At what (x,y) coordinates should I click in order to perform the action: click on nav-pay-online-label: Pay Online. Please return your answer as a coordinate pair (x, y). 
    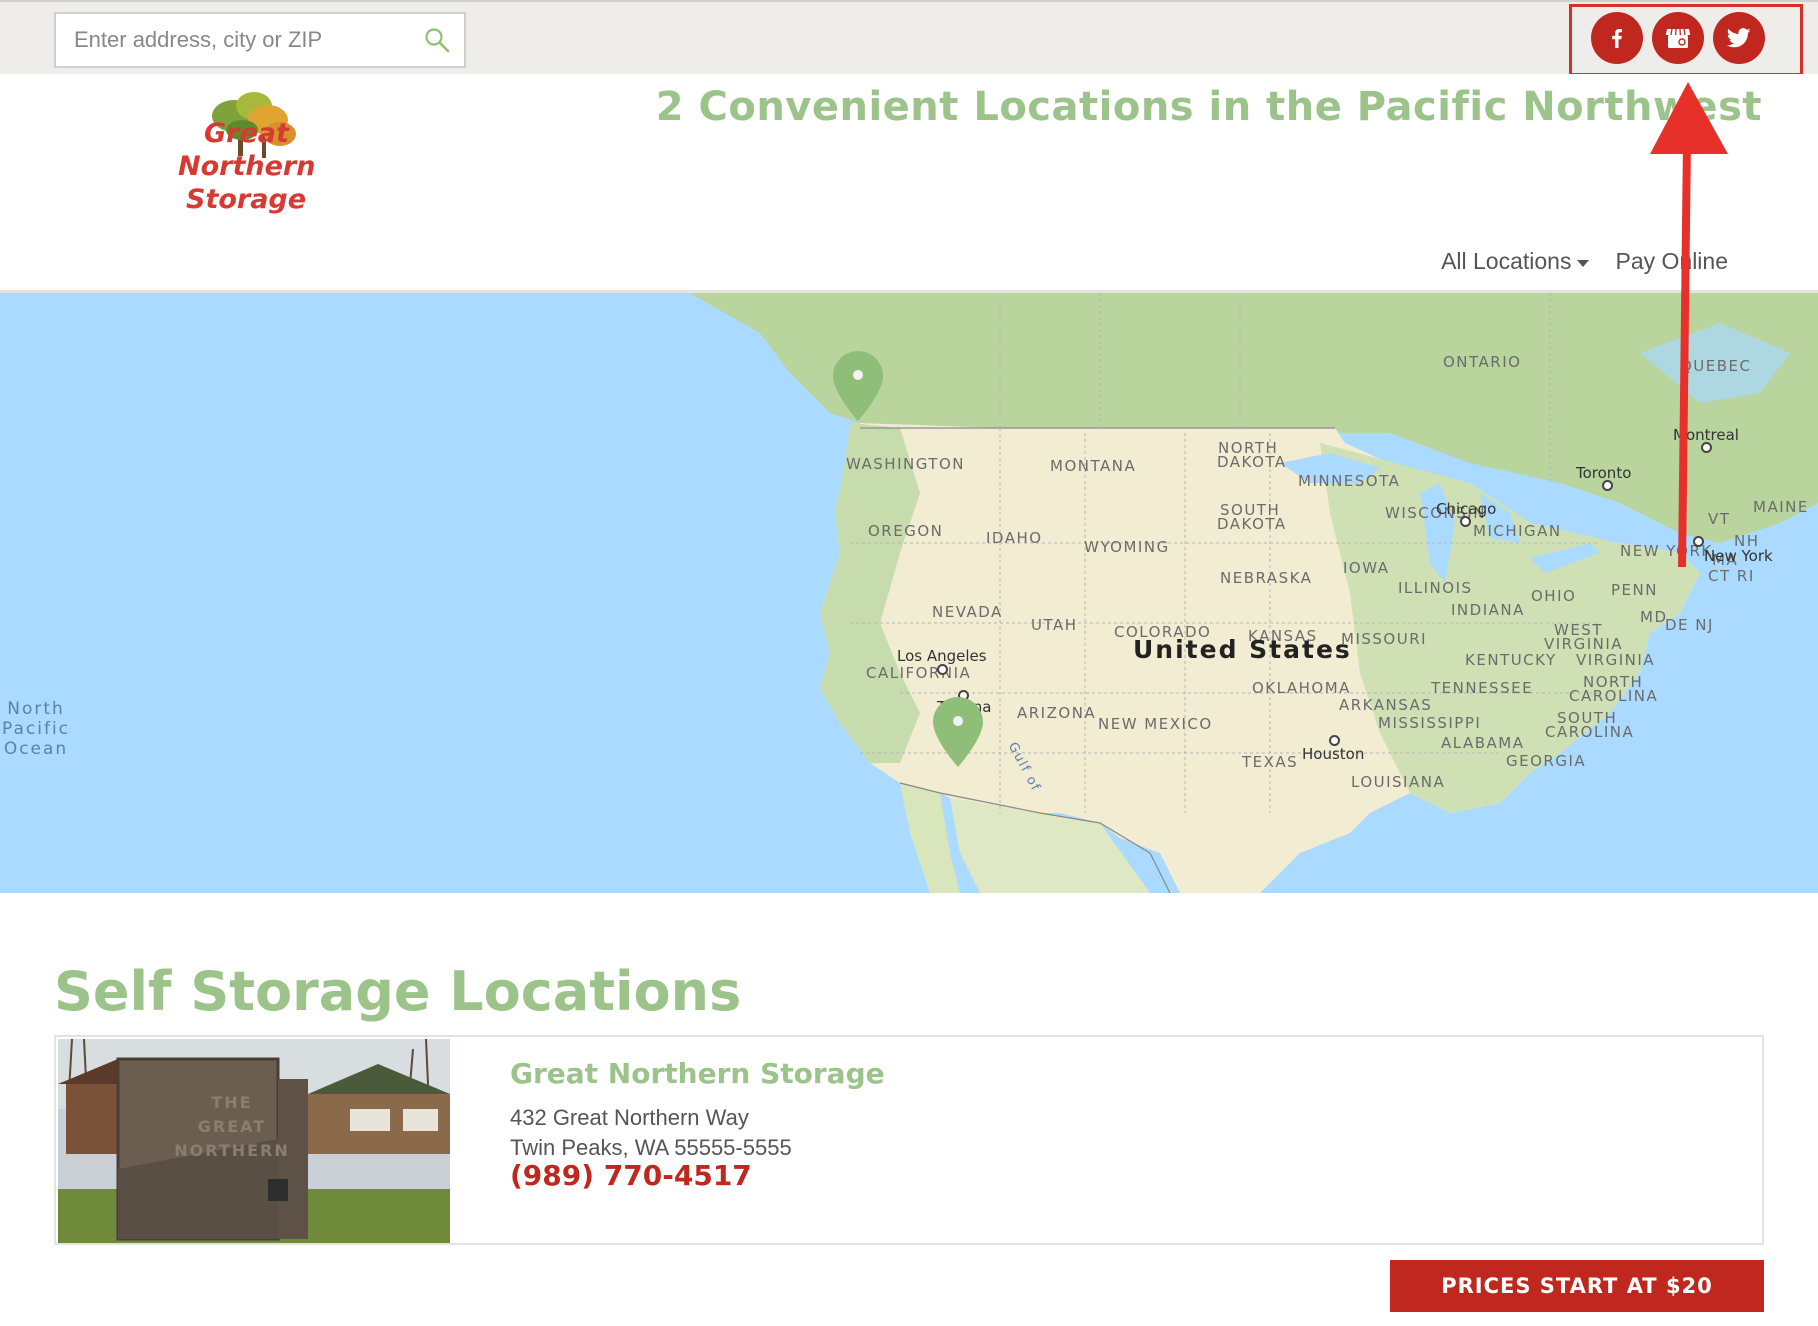
    Looking at the image, I should click on (1671, 261).